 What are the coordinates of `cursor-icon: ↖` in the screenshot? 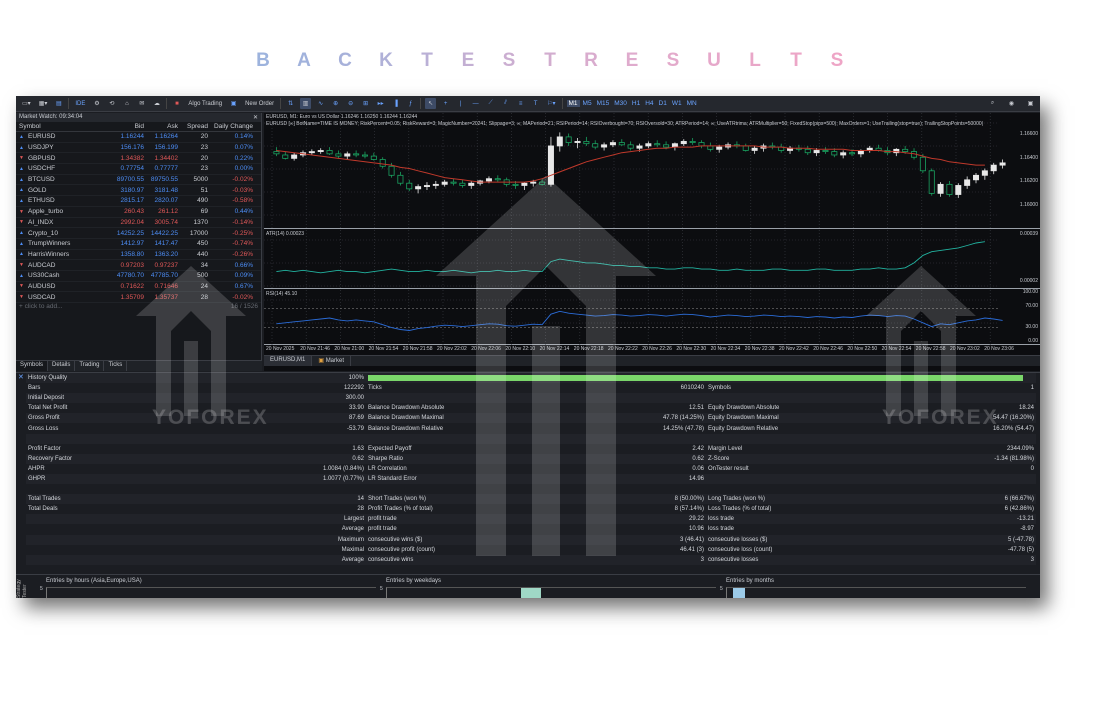 It's located at (431, 103).